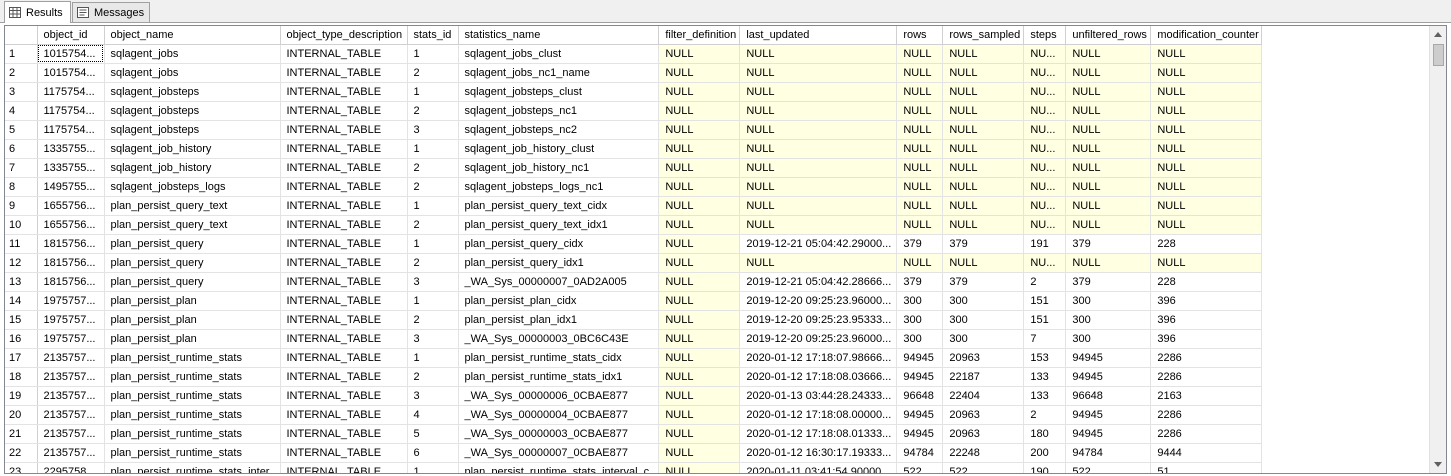 The image size is (1451, 476). What do you see at coordinates (559, 396) in the screenshot?
I see `grid-cell-statistics-name: _WA_Sys_00000006_0CBAE877` at bounding box center [559, 396].